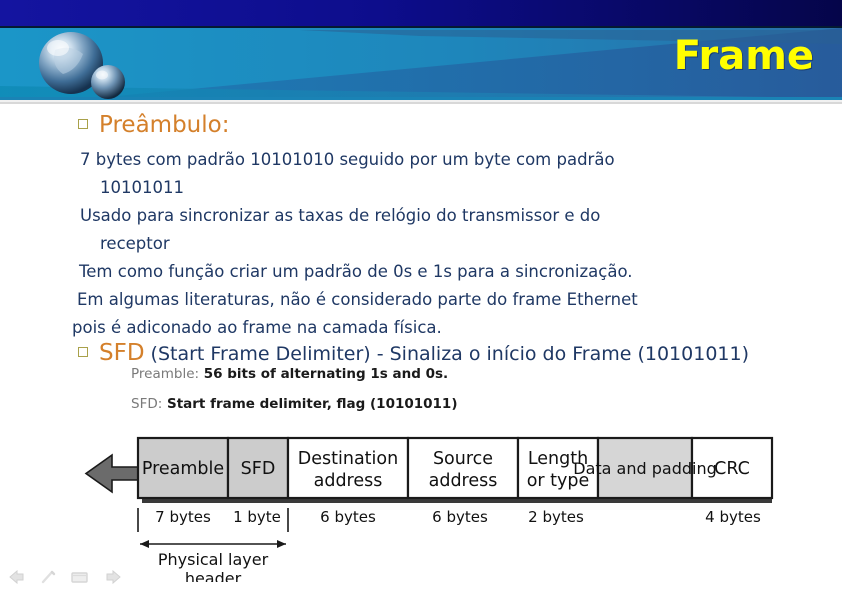  I want to click on frame-label-preamble: Preamble, so click(183, 469).